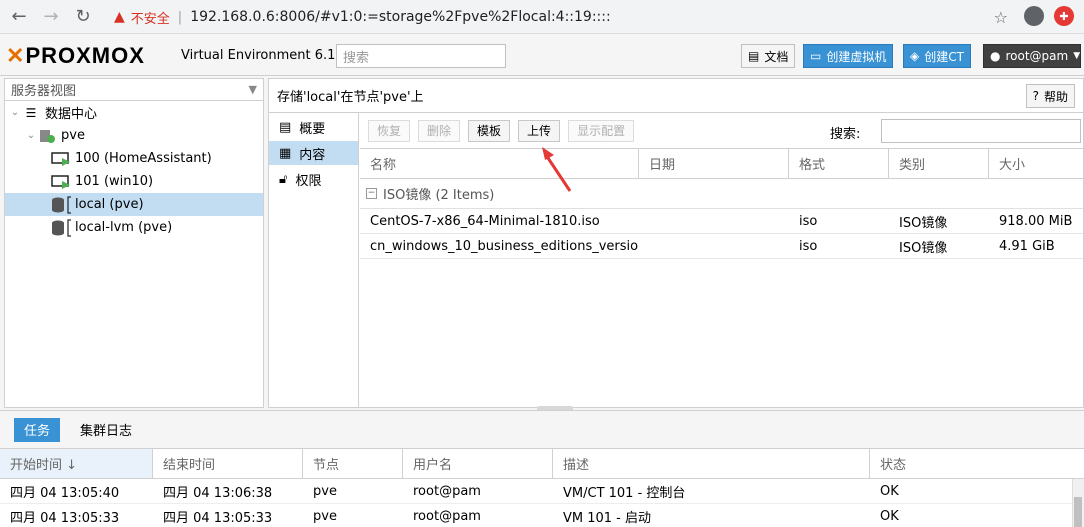 The width and height of the screenshot is (1084, 527). What do you see at coordinates (421, 56) in the screenshot?
I see `header-search-input: 搜索` at bounding box center [421, 56].